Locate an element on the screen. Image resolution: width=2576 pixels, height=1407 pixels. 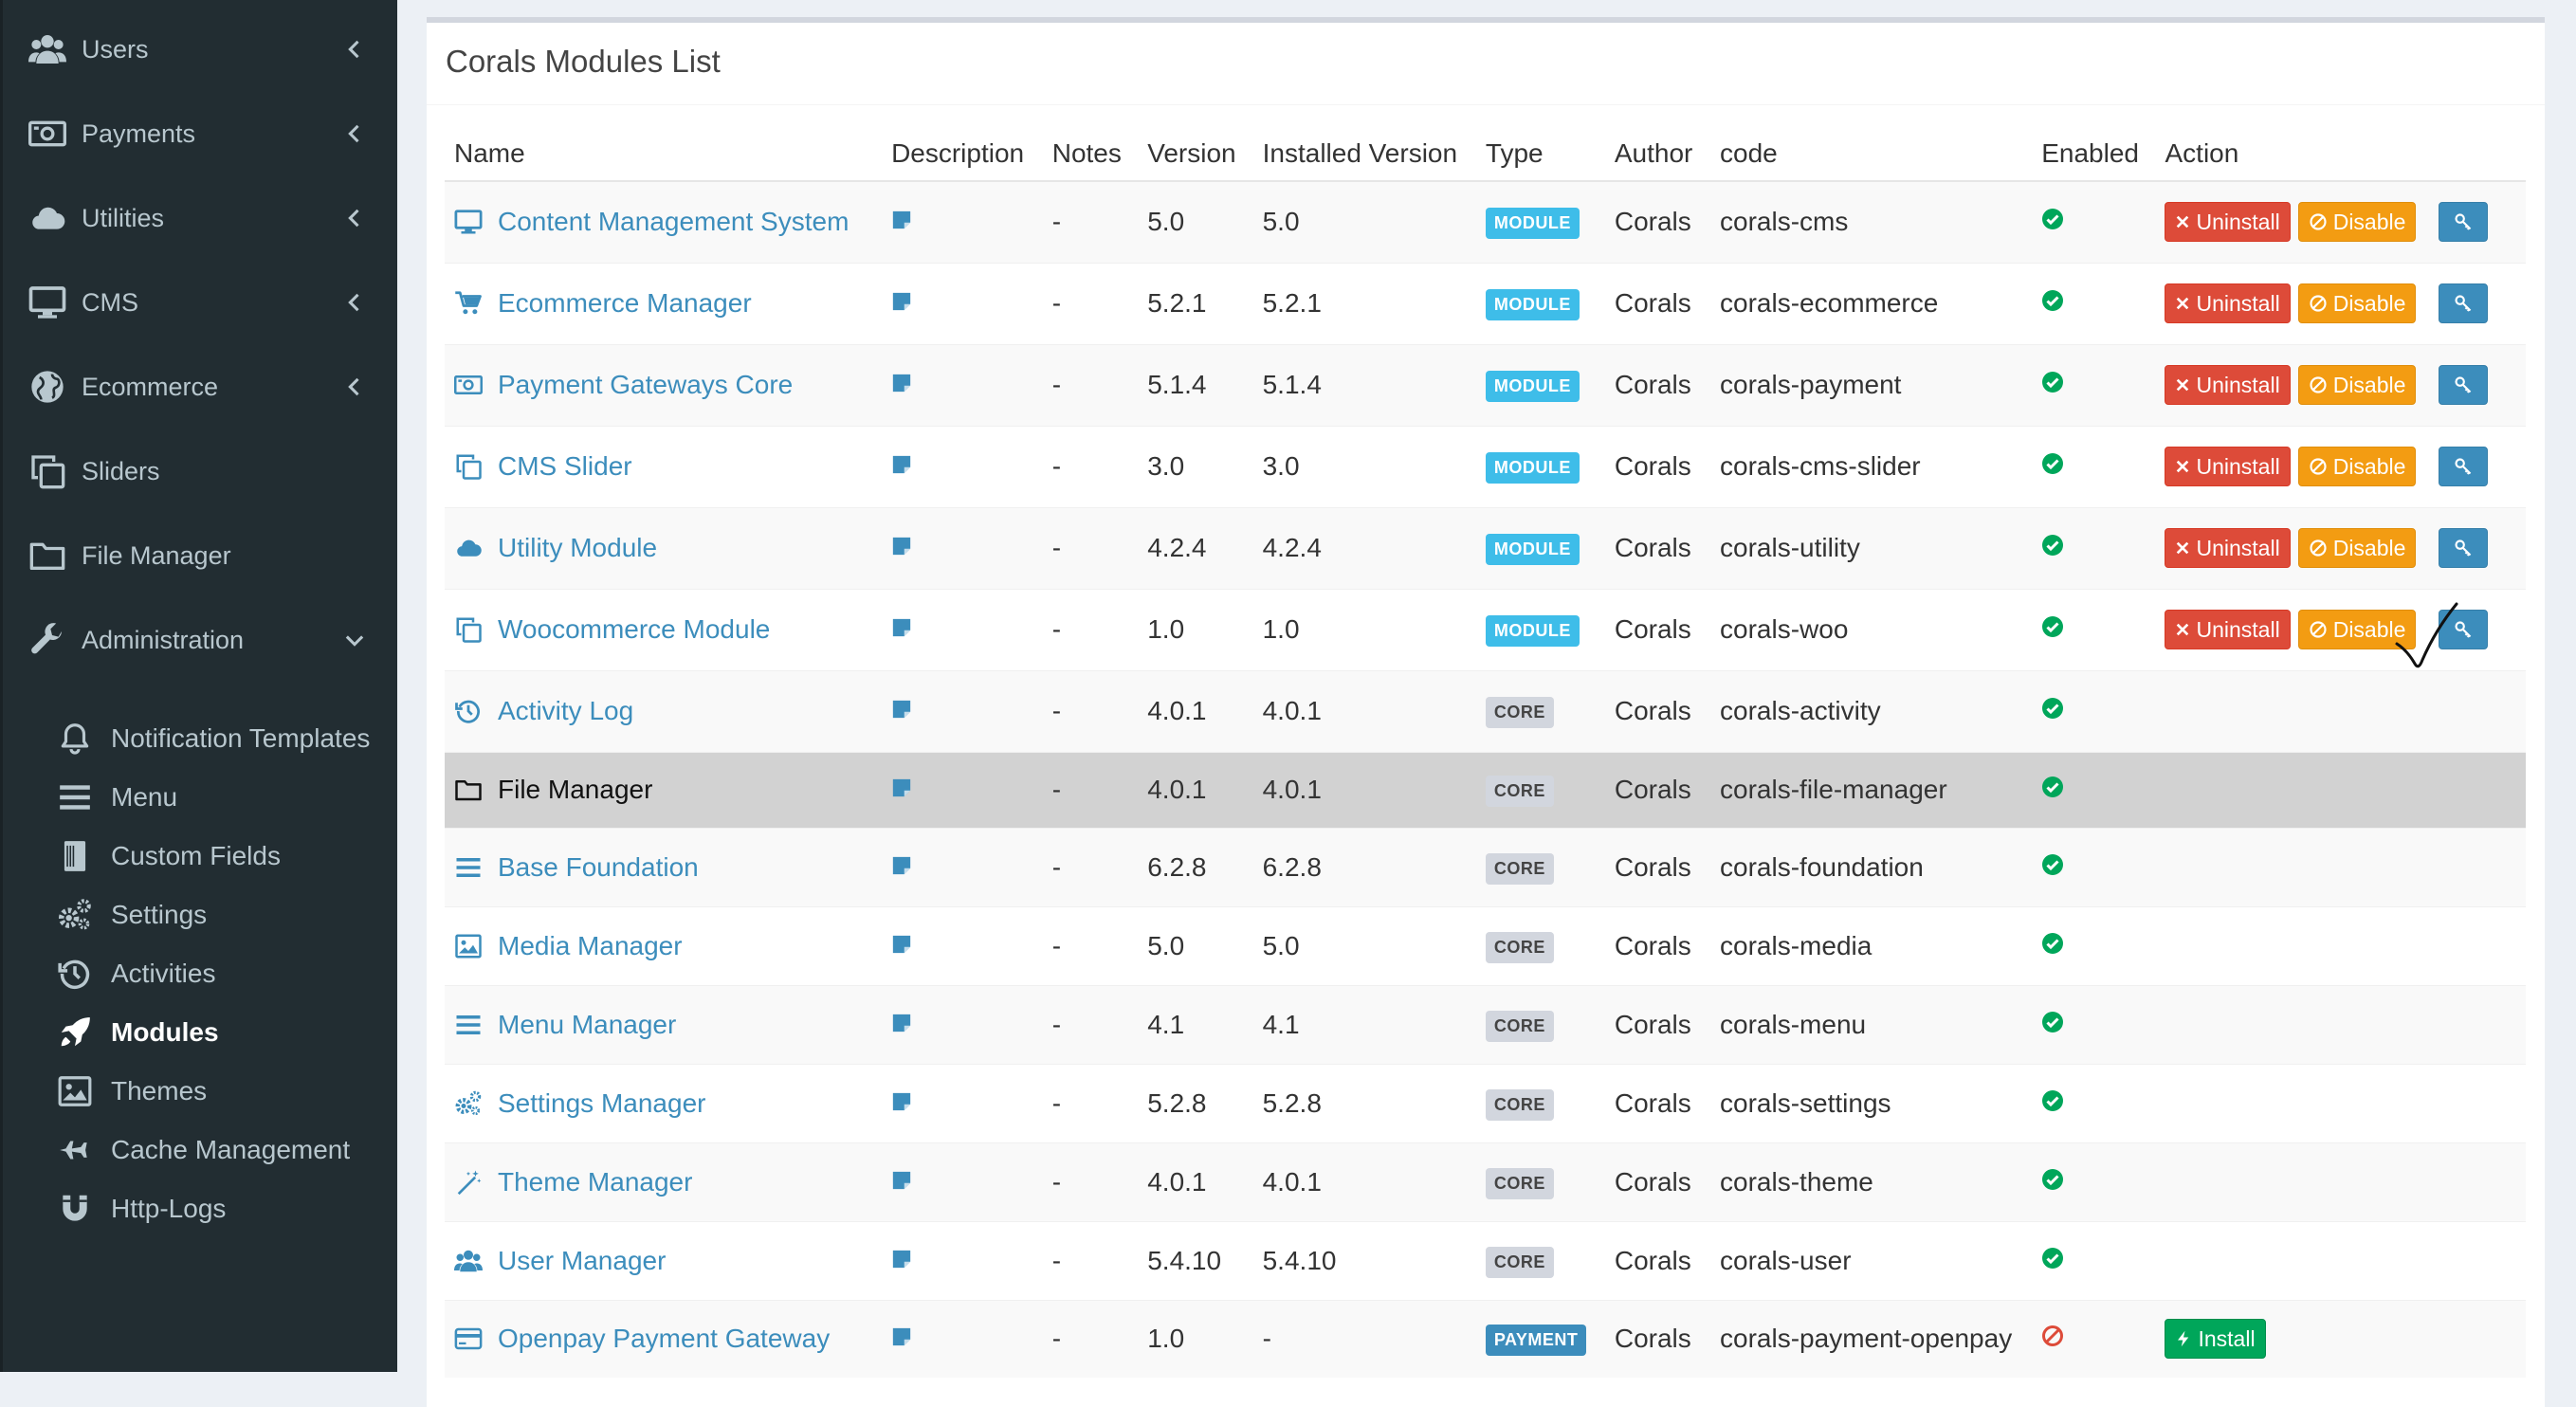
column-header-enabled: Enabled is located at coordinates (2094, 154).